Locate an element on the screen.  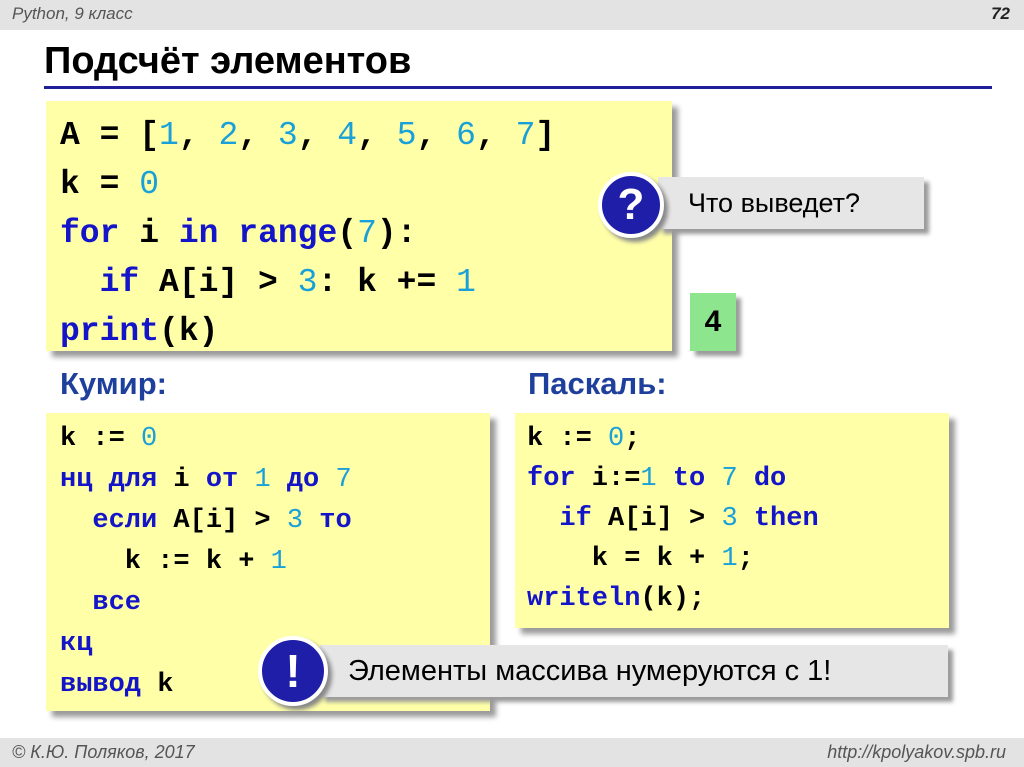
kumir-heading: Кумир: is located at coordinates (114, 383).